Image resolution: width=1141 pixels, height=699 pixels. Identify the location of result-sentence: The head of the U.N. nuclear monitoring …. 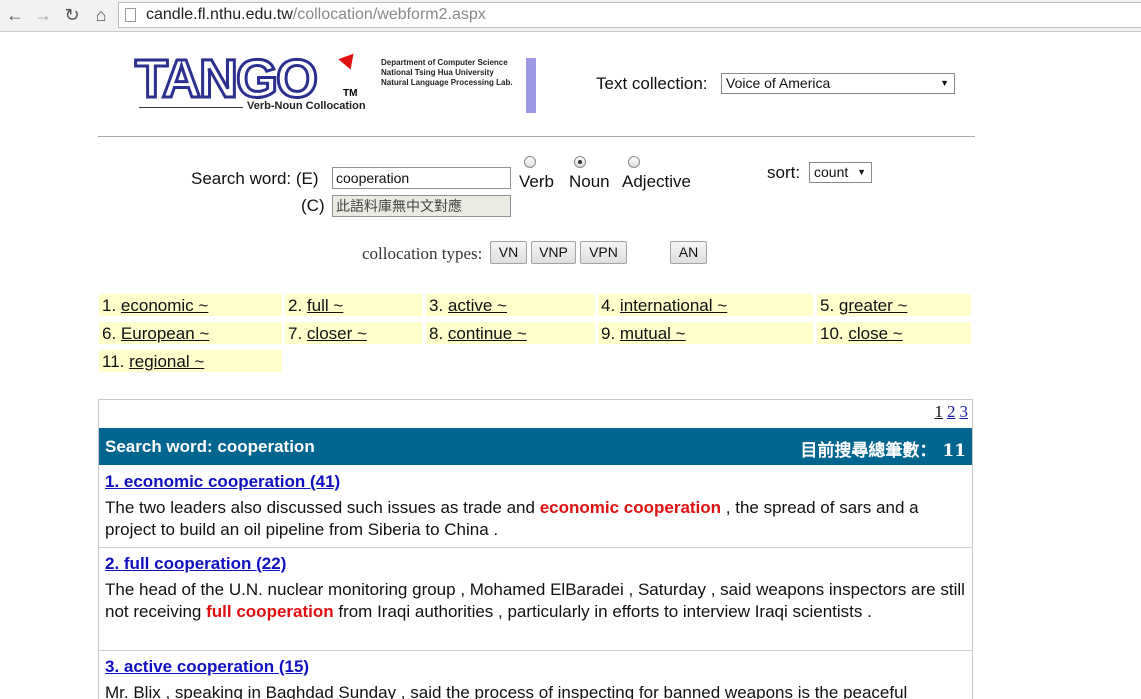
(535, 600).